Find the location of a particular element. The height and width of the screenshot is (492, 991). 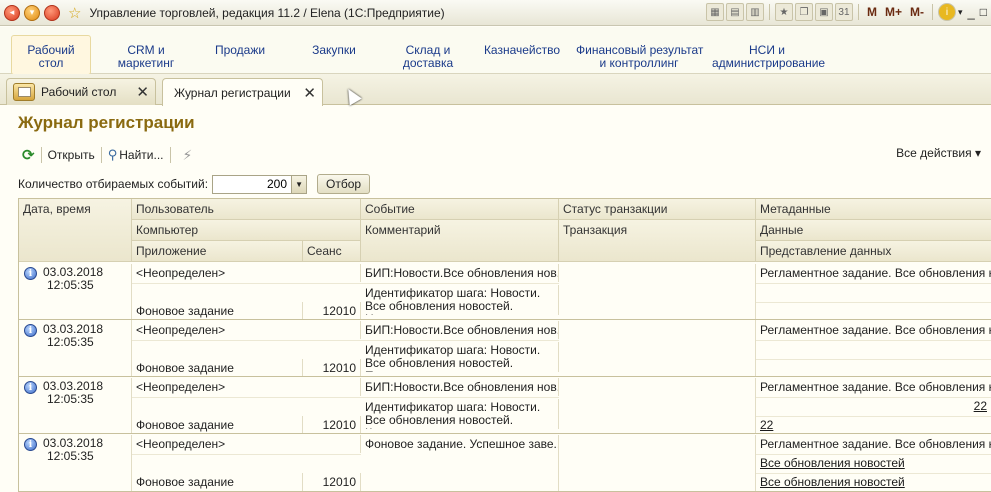

minimize-icon: _ is located at coordinates (971, 12).